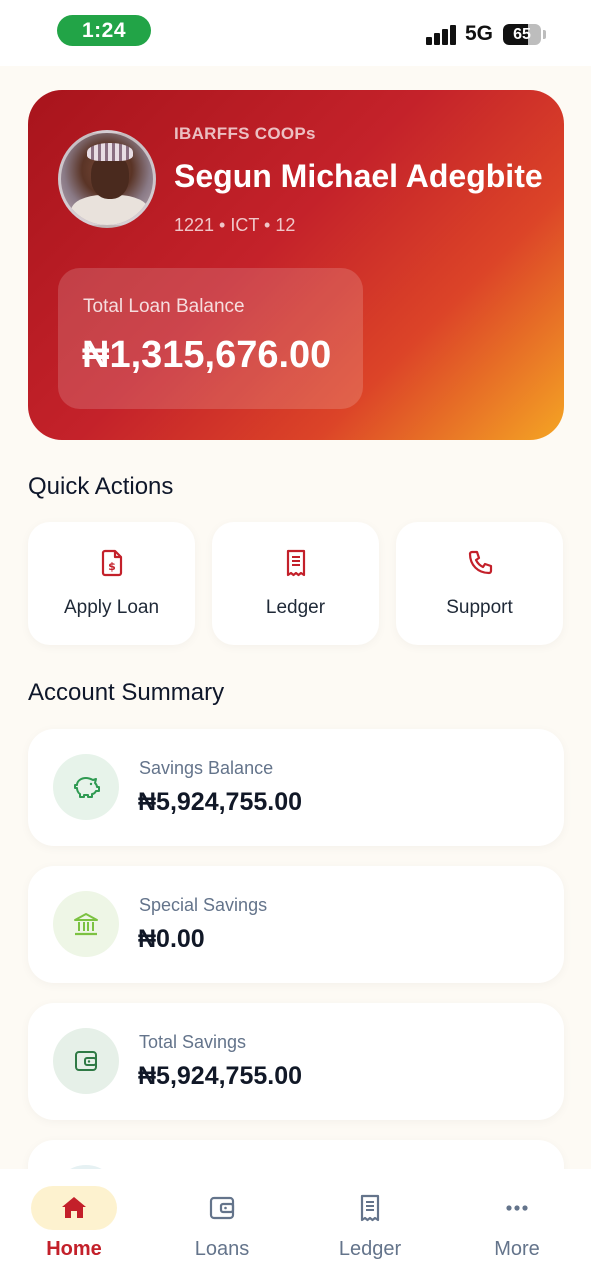 Image resolution: width=591 pixels, height=1280 pixels. What do you see at coordinates (480, 562) in the screenshot?
I see `phone-icon` at bounding box center [480, 562].